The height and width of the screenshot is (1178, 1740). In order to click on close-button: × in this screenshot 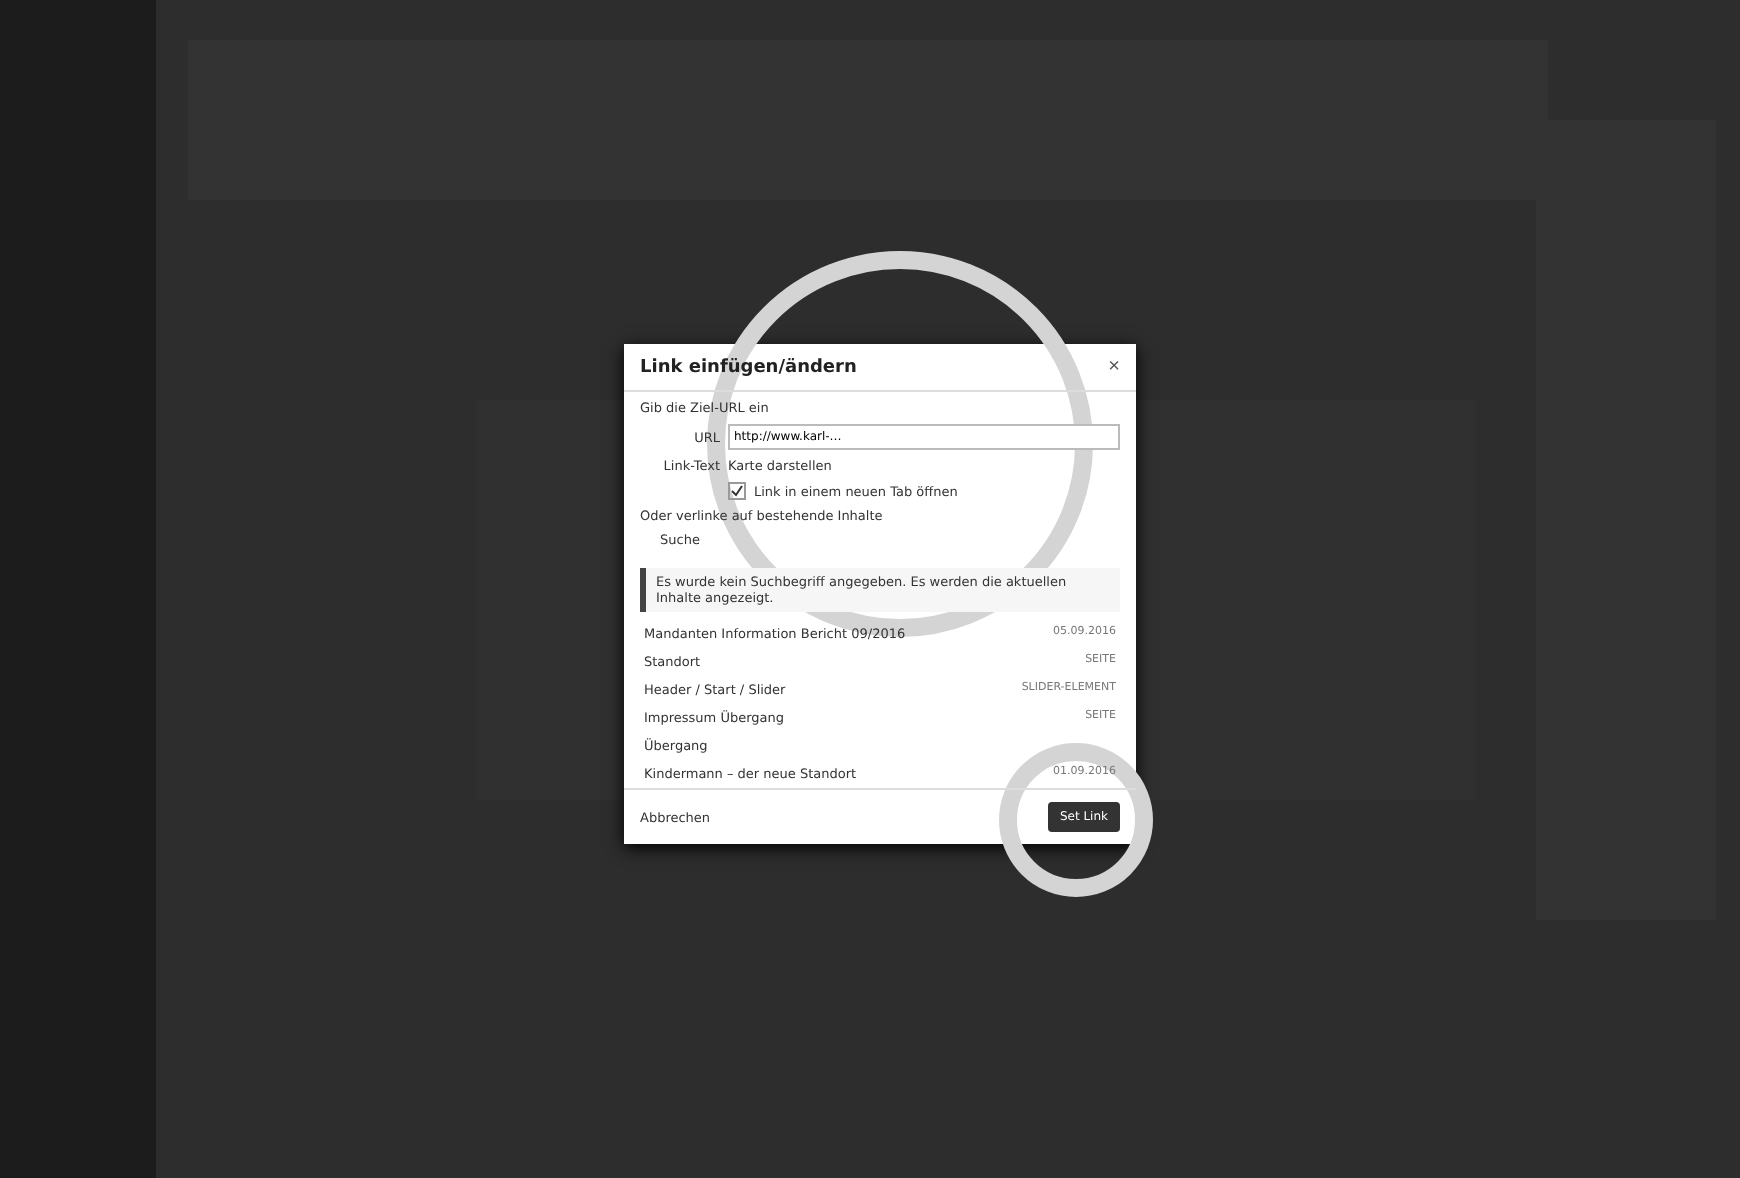, I will do `click(1114, 367)`.